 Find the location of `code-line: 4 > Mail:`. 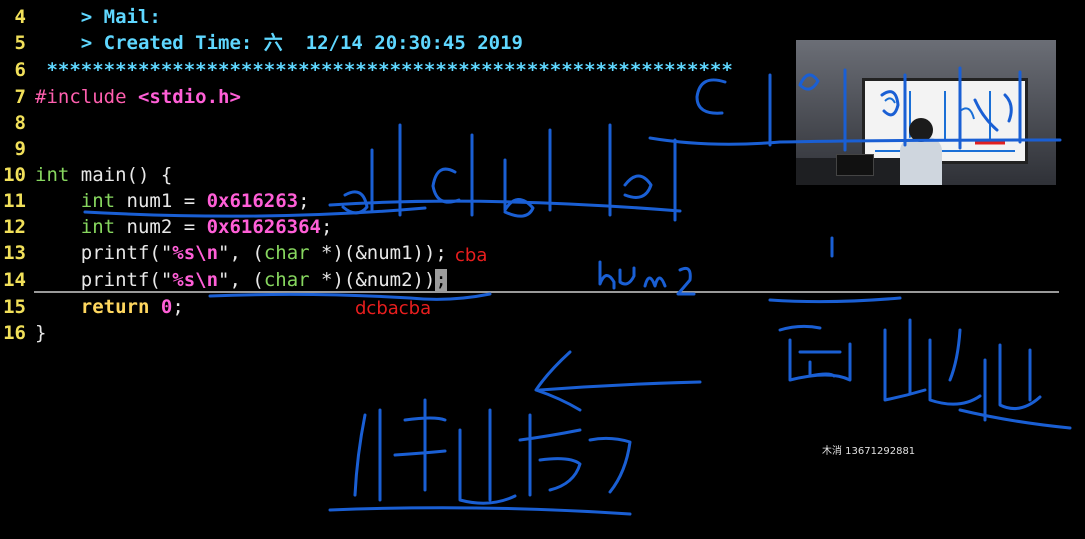

code-line: 4 > Mail: is located at coordinates (80, 17).